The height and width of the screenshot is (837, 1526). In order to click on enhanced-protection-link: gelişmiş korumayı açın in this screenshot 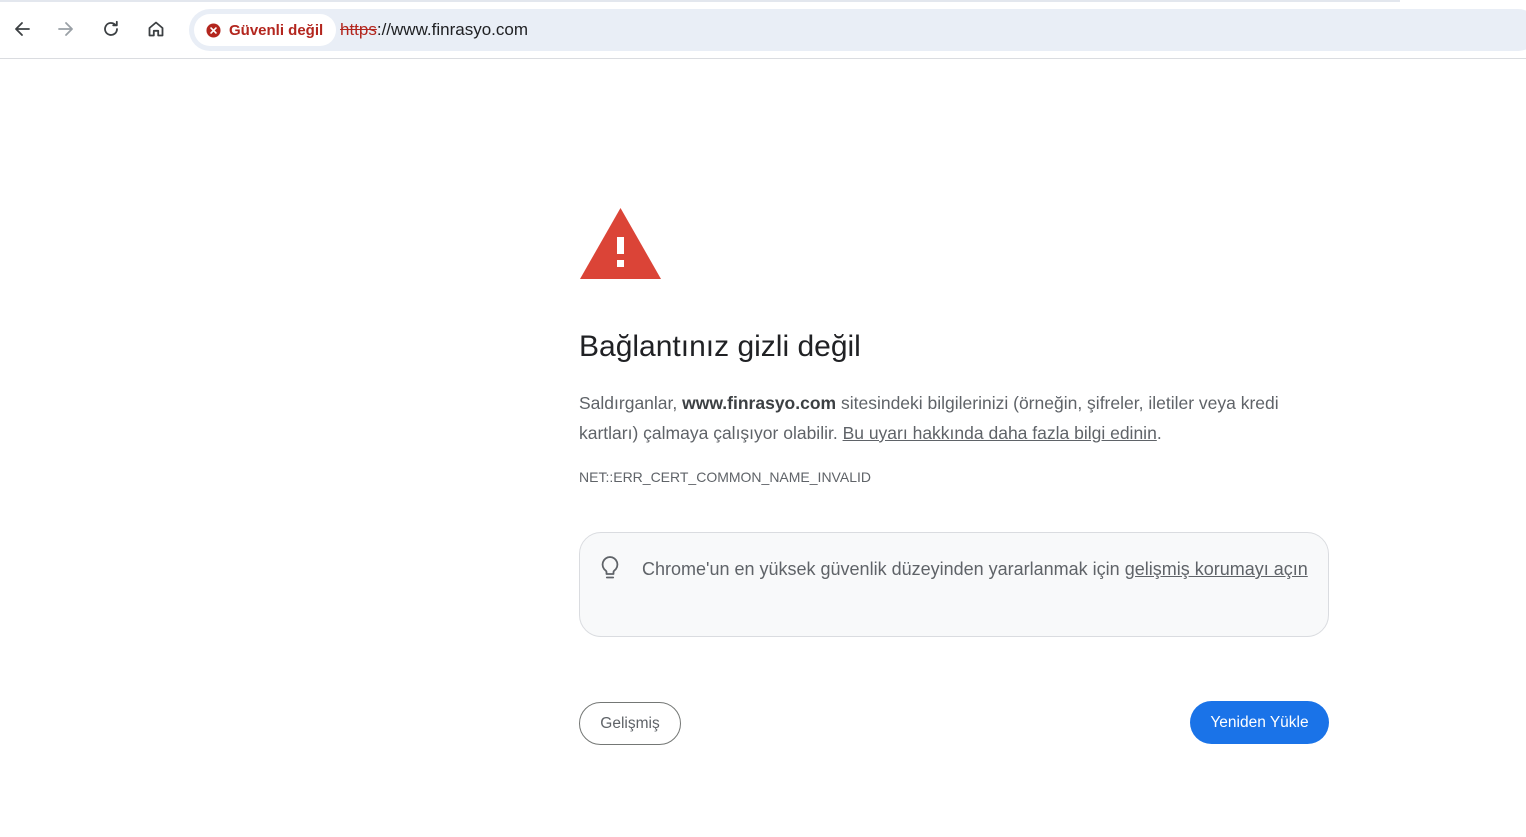, I will do `click(1216, 569)`.